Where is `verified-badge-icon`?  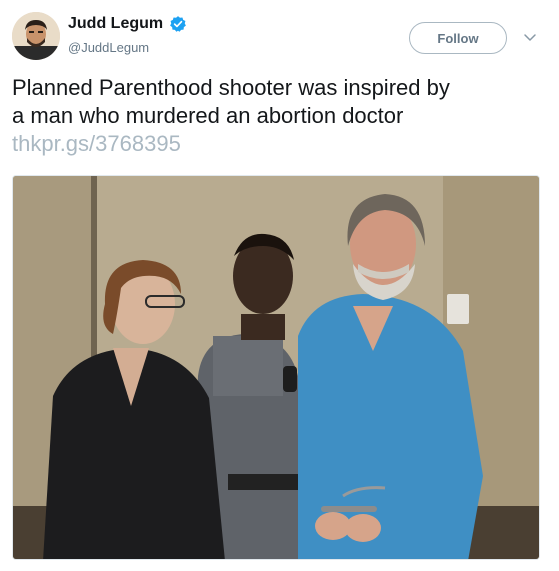 verified-badge-icon is located at coordinates (178, 24).